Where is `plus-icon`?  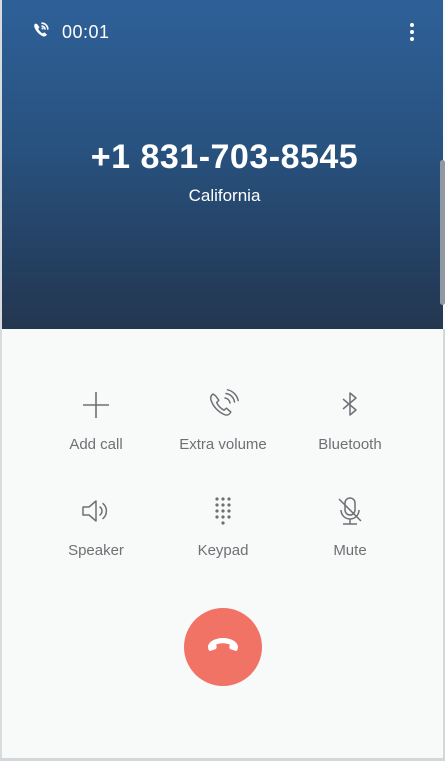 plus-icon is located at coordinates (96, 405).